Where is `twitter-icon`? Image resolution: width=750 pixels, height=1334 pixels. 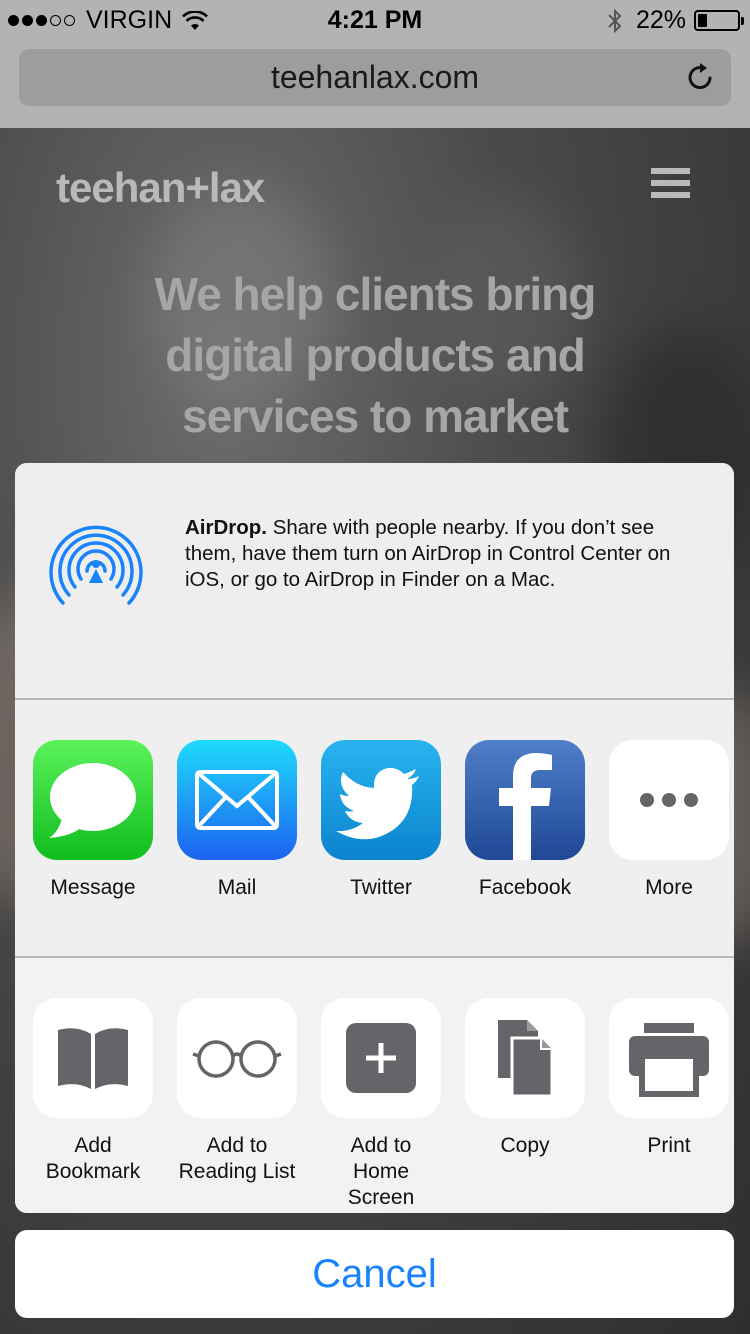
twitter-icon is located at coordinates (381, 800).